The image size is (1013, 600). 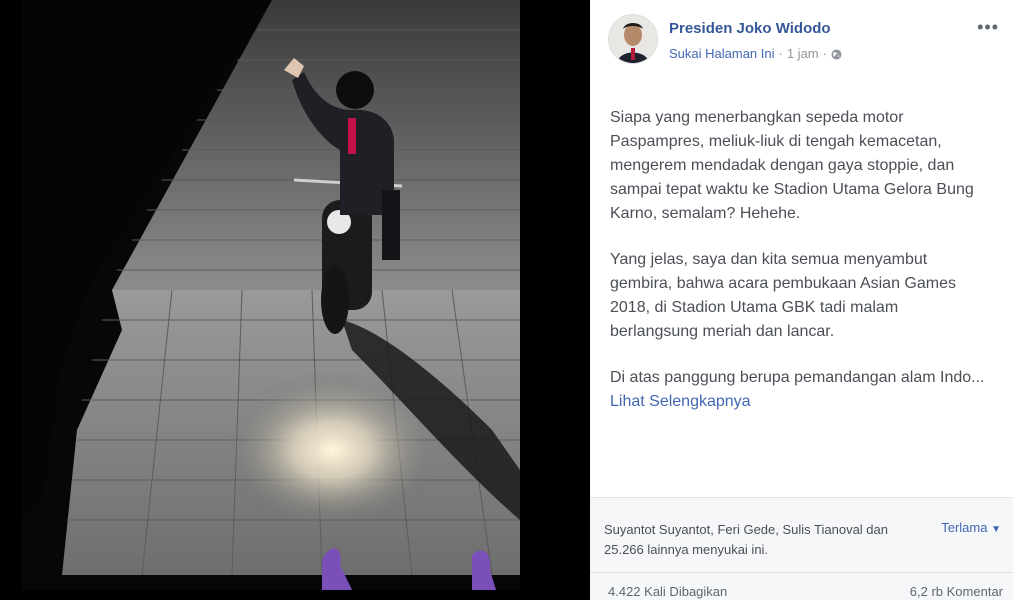 I want to click on avatar-image, so click(x=633, y=39).